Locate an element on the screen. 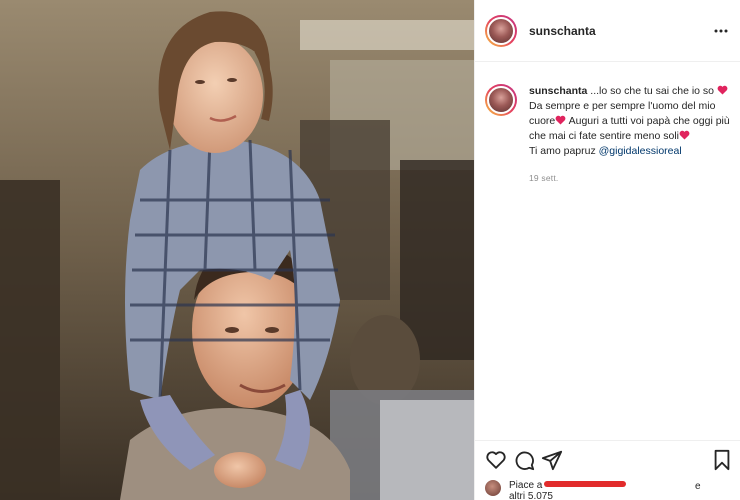  post-timestamp: 19 sett. is located at coordinates (630, 178).